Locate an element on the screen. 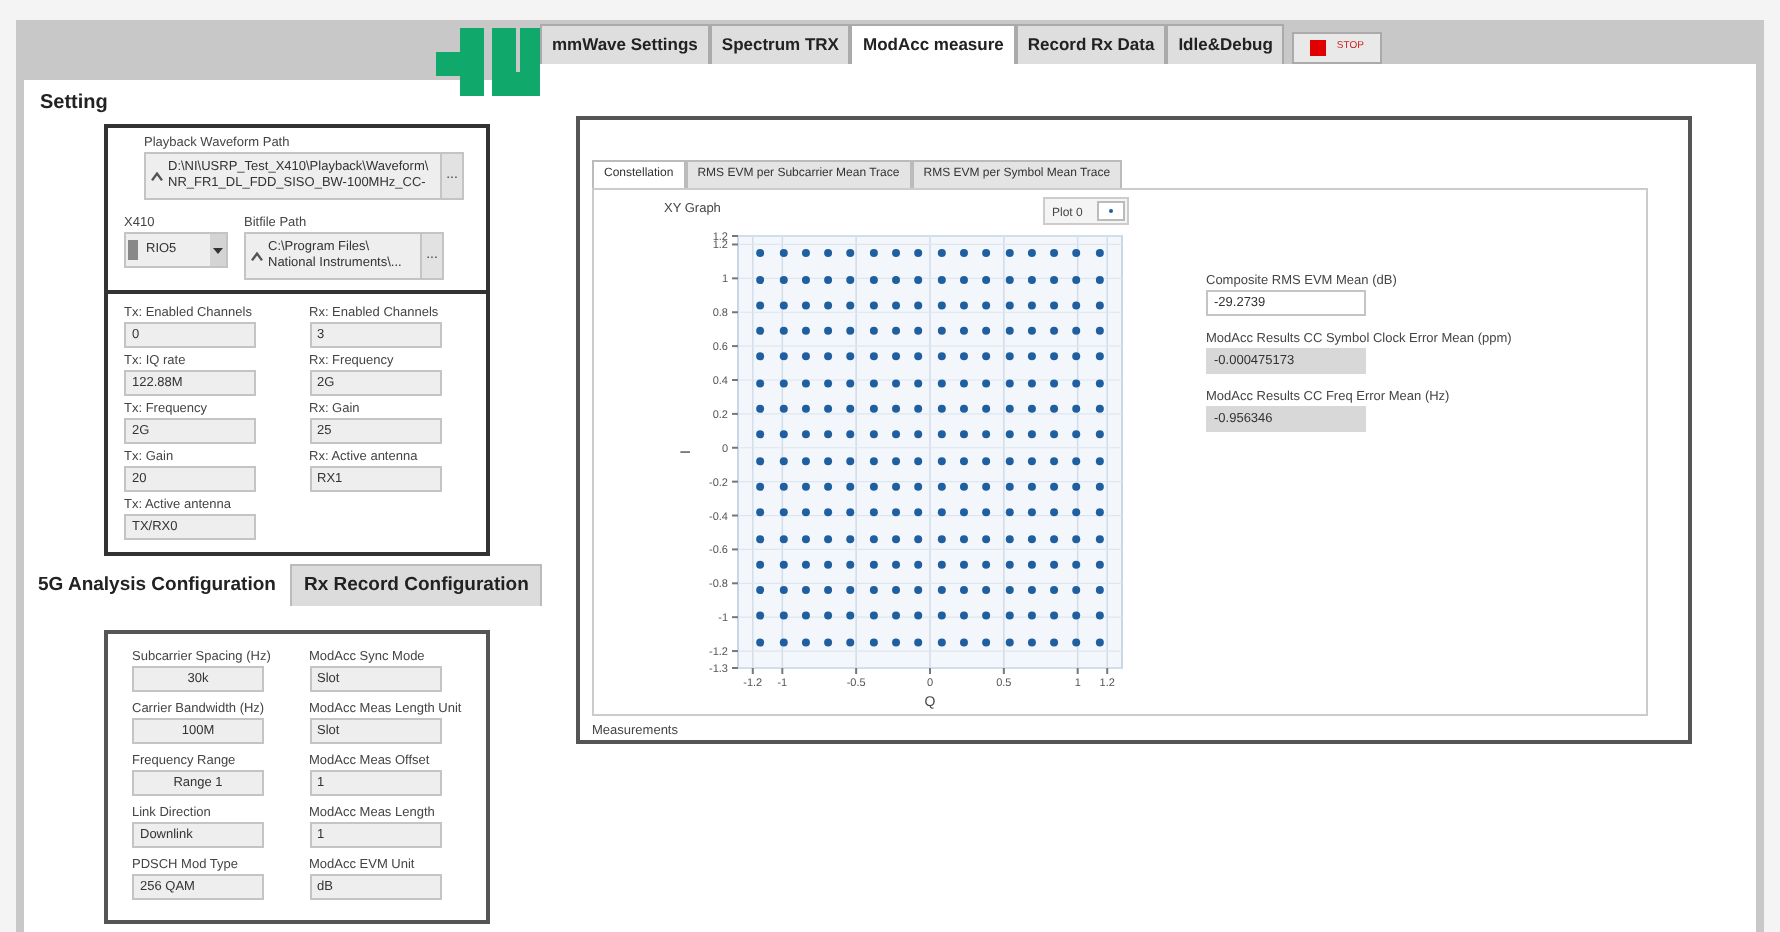 The image size is (1780, 932). tab: mmWave Settings is located at coordinates (625, 44).